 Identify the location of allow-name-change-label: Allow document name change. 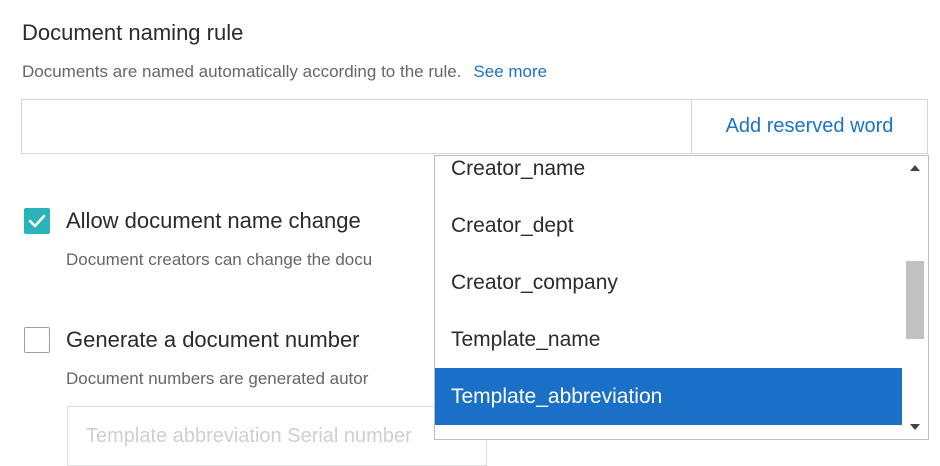
(213, 220).